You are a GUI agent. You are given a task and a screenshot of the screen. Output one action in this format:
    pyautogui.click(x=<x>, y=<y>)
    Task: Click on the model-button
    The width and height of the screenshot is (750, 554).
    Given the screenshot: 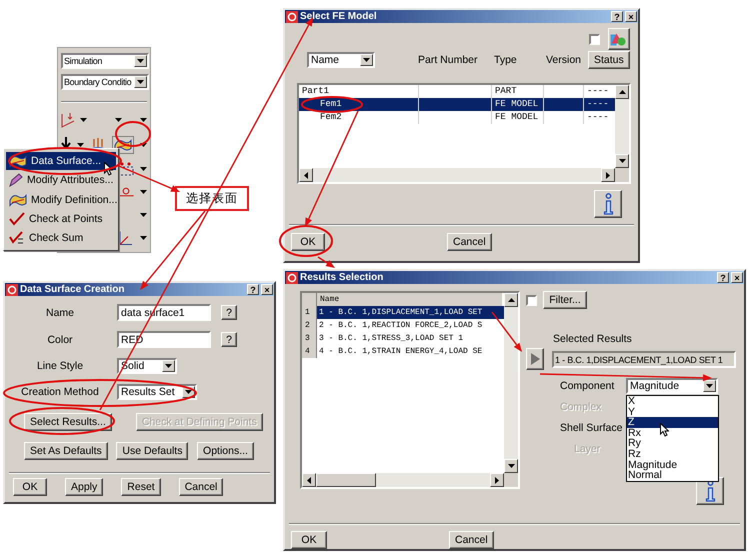 What is the action you would take?
    pyautogui.click(x=619, y=39)
    